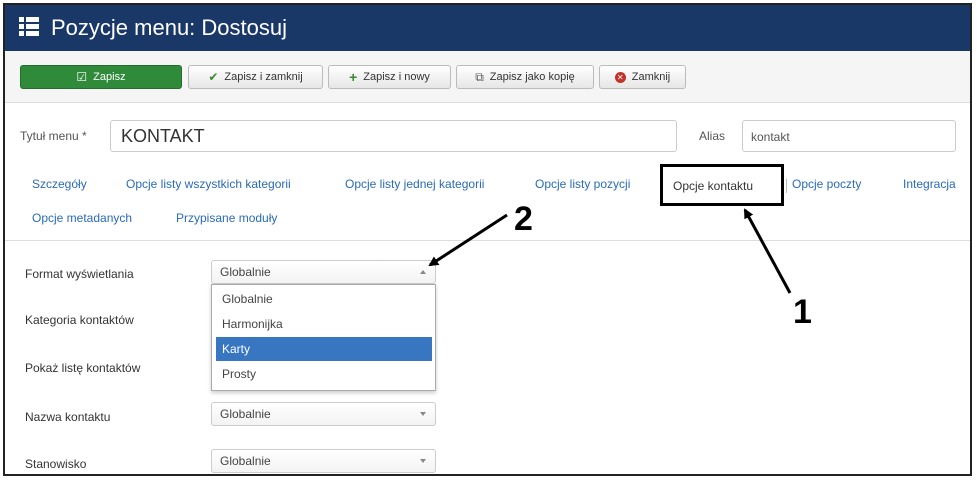  What do you see at coordinates (849, 136) in the screenshot?
I see `alias-input: kontakt` at bounding box center [849, 136].